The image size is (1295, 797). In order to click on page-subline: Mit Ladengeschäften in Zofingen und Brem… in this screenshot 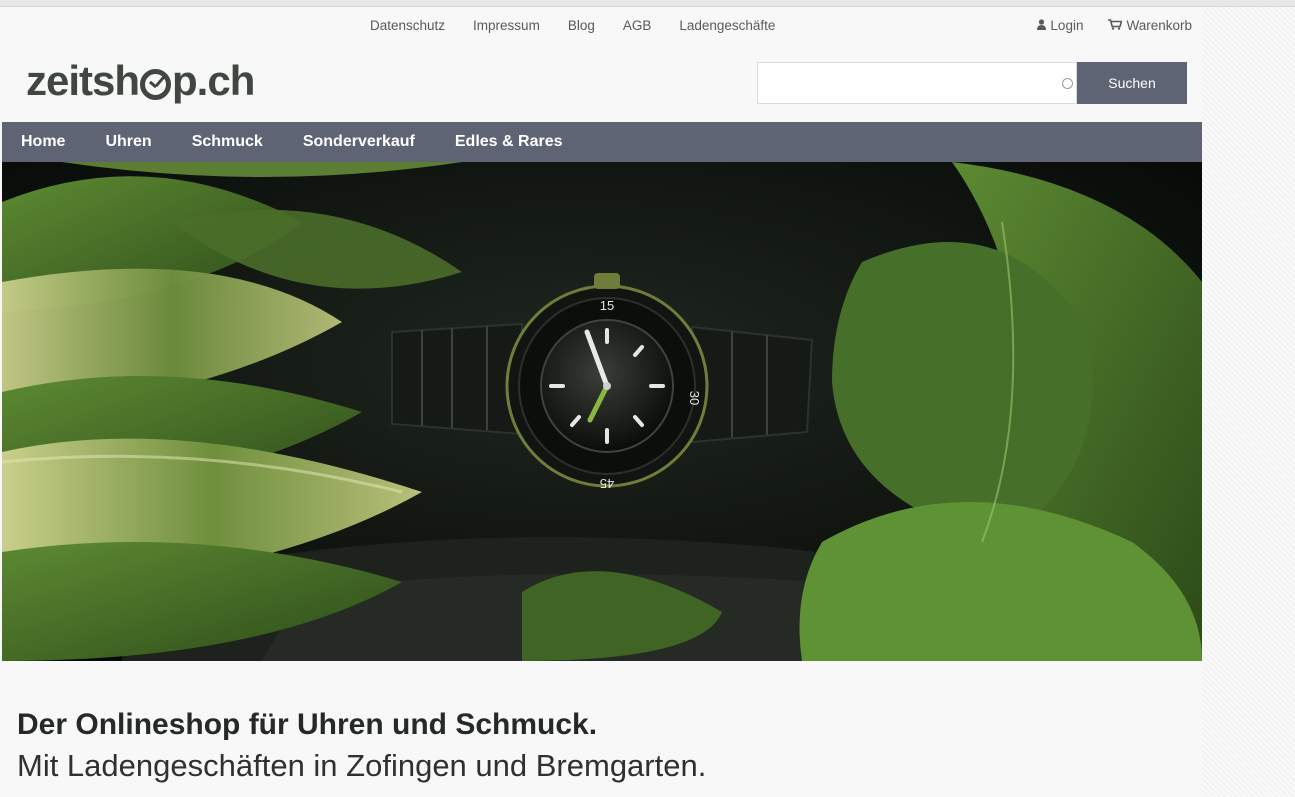, I will do `click(362, 765)`.